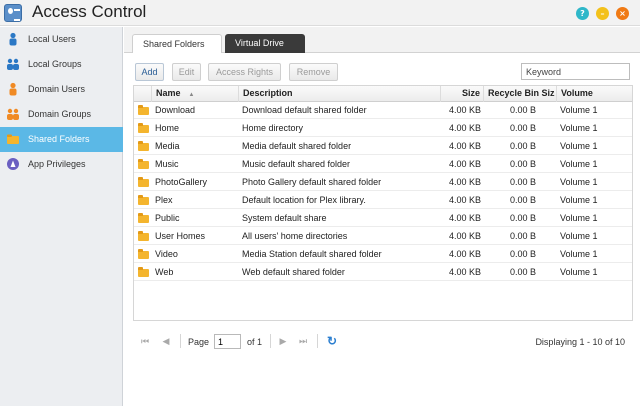  Describe the element at coordinates (304, 110) in the screenshot. I see `cell-description: Download default shared folder` at that location.